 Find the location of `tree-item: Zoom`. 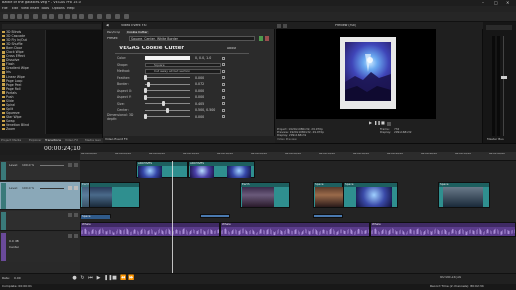

tree-item: Zoom is located at coordinates (23, 129).